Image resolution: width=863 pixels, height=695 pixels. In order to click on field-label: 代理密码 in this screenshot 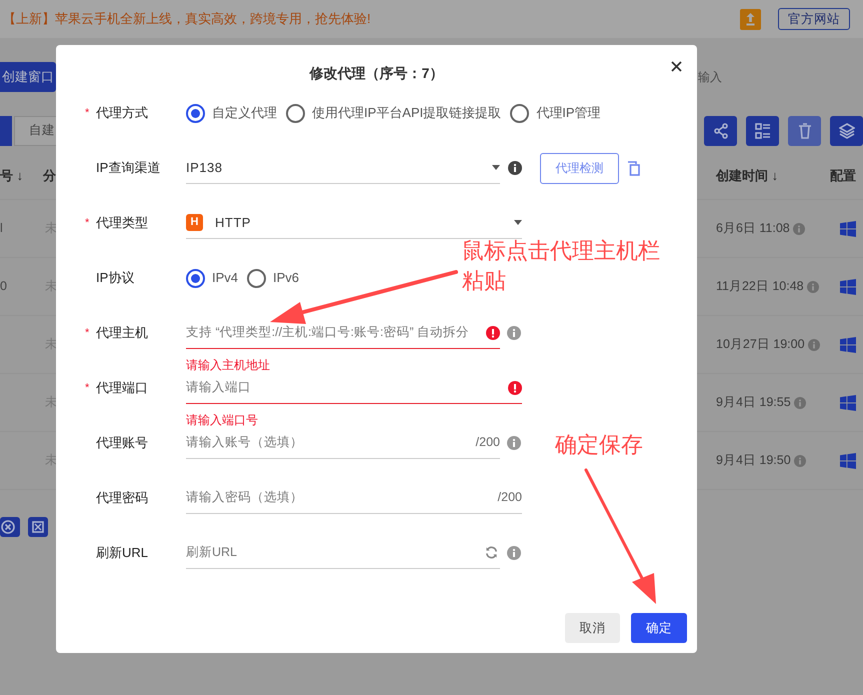, I will do `click(122, 498)`.